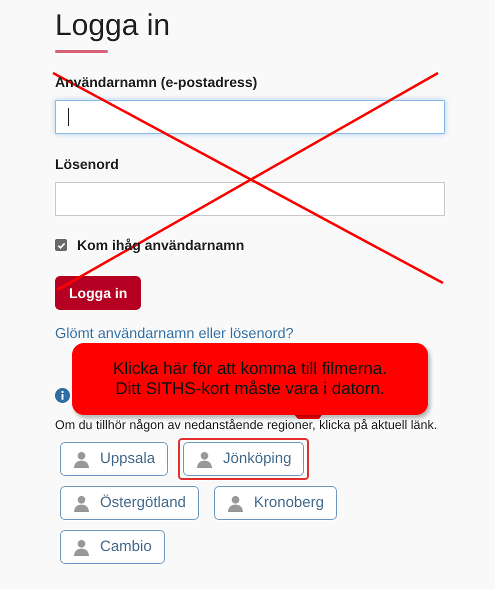 The height and width of the screenshot is (589, 495). I want to click on forgot-link: Glömt användarnamn eller lösenord?, so click(174, 334).